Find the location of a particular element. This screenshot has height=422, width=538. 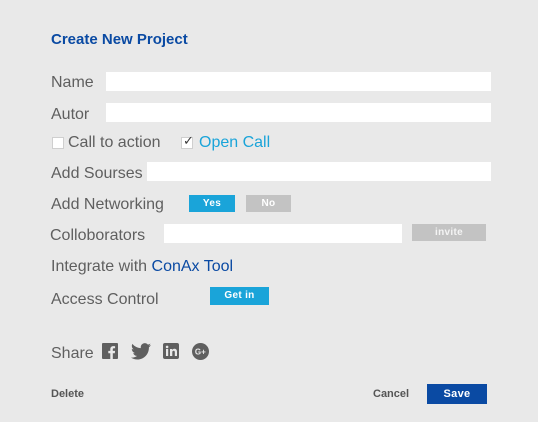

integrate-label: Integrate with ConAx Tool is located at coordinates (142, 267).